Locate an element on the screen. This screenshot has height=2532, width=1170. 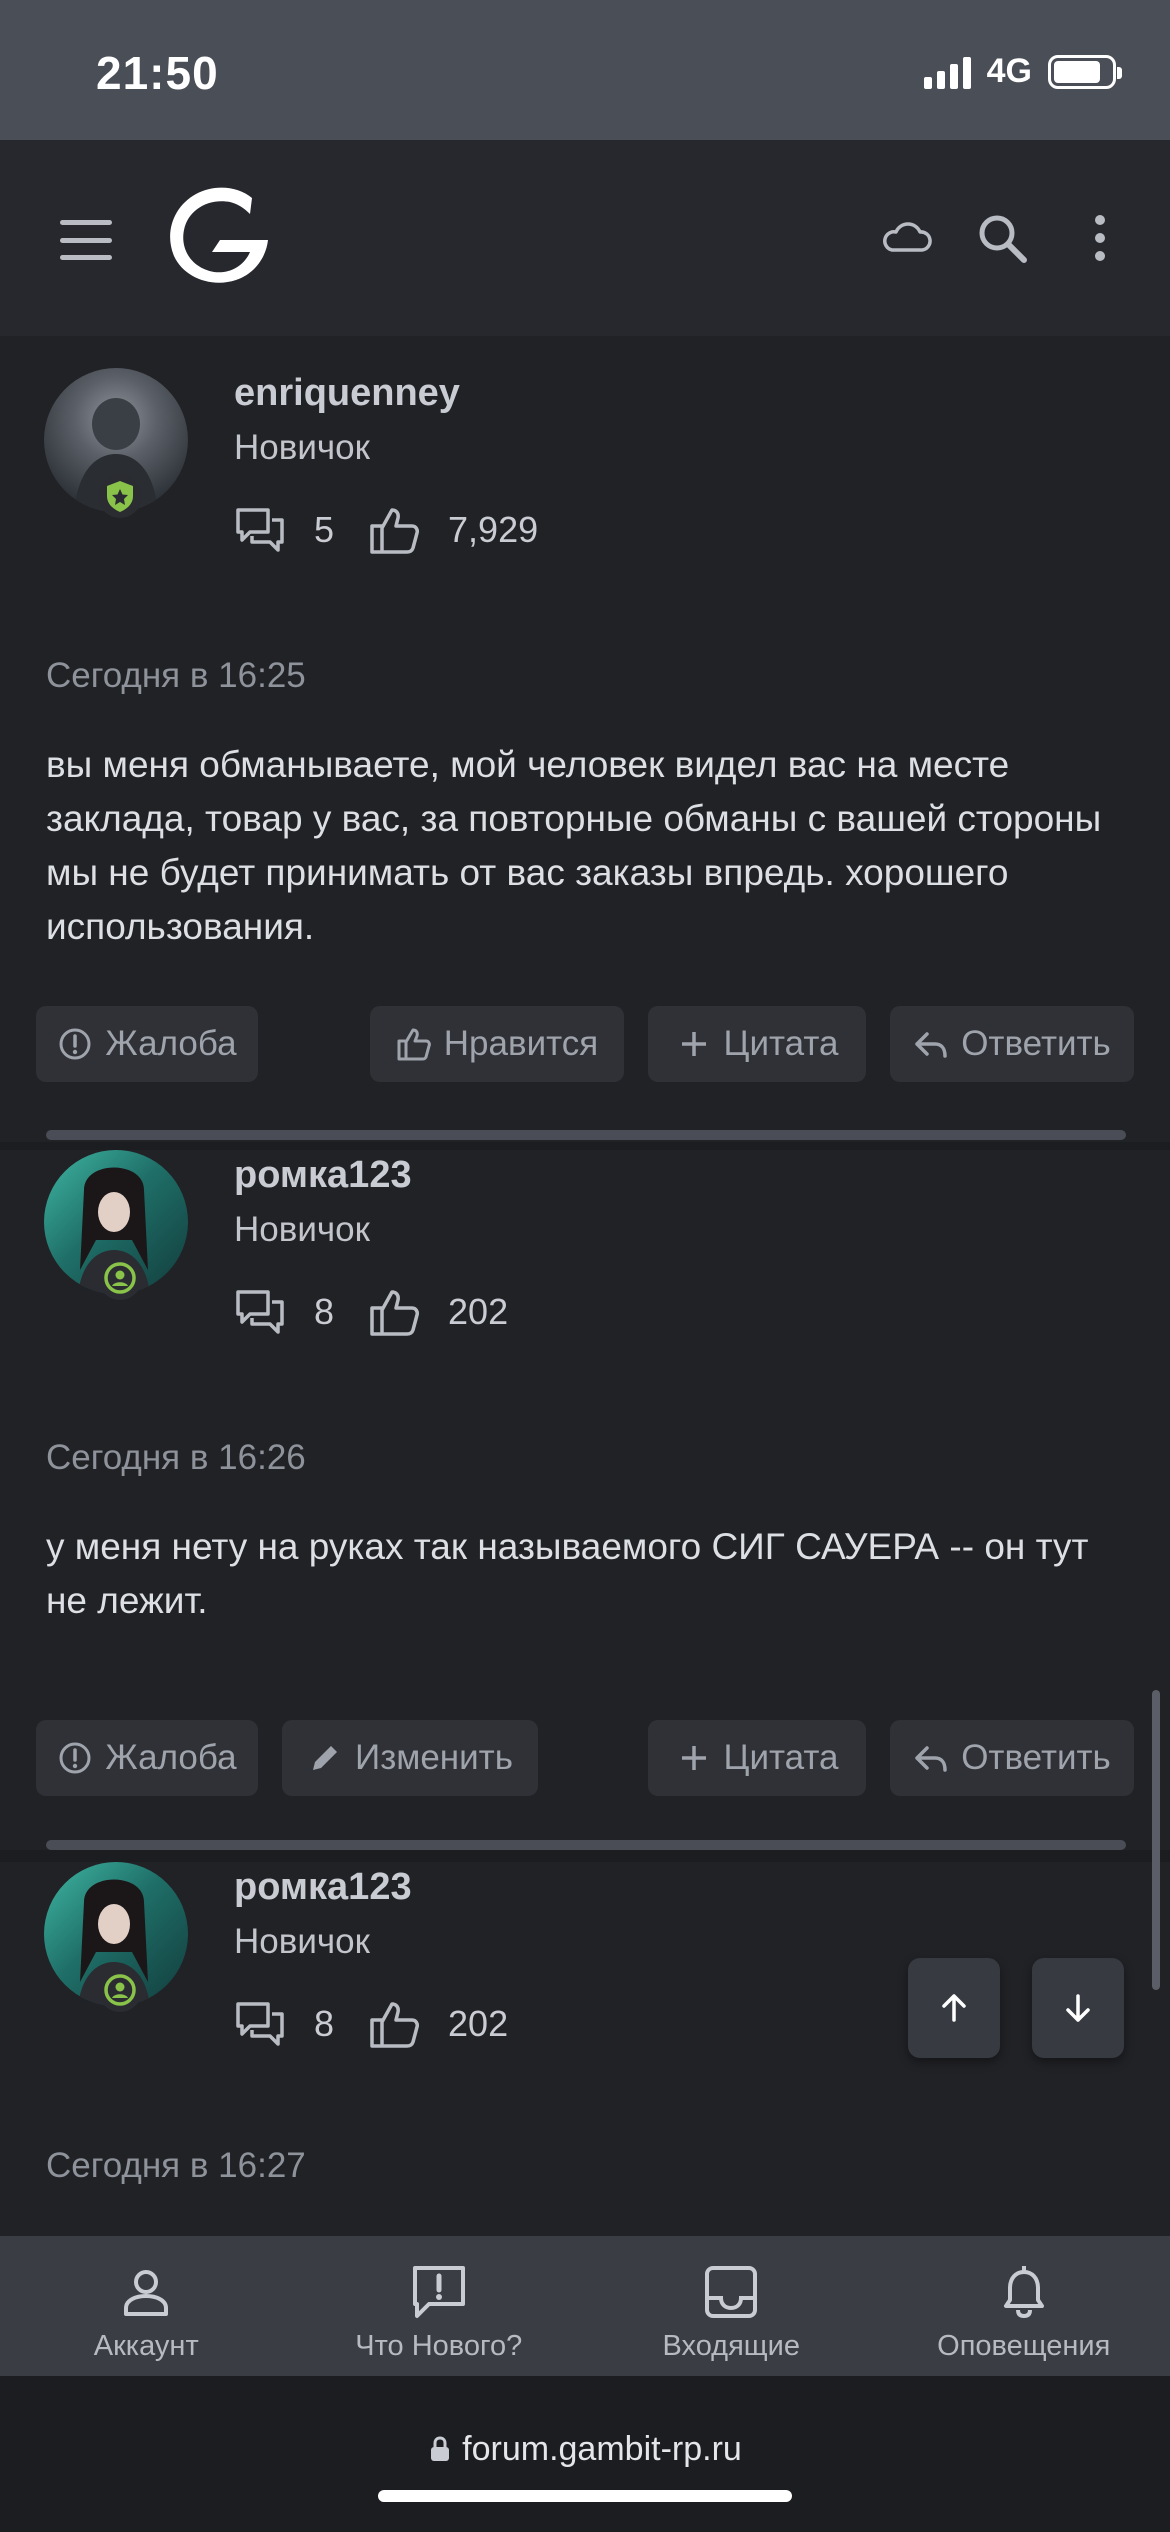
arrow-up-icon is located at coordinates (954, 2008).